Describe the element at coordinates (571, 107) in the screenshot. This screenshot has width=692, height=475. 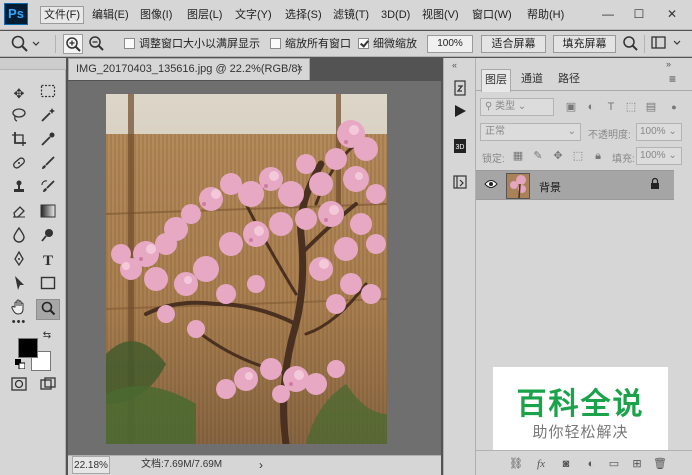
I see `filter-pixel-icon: ▣` at that location.